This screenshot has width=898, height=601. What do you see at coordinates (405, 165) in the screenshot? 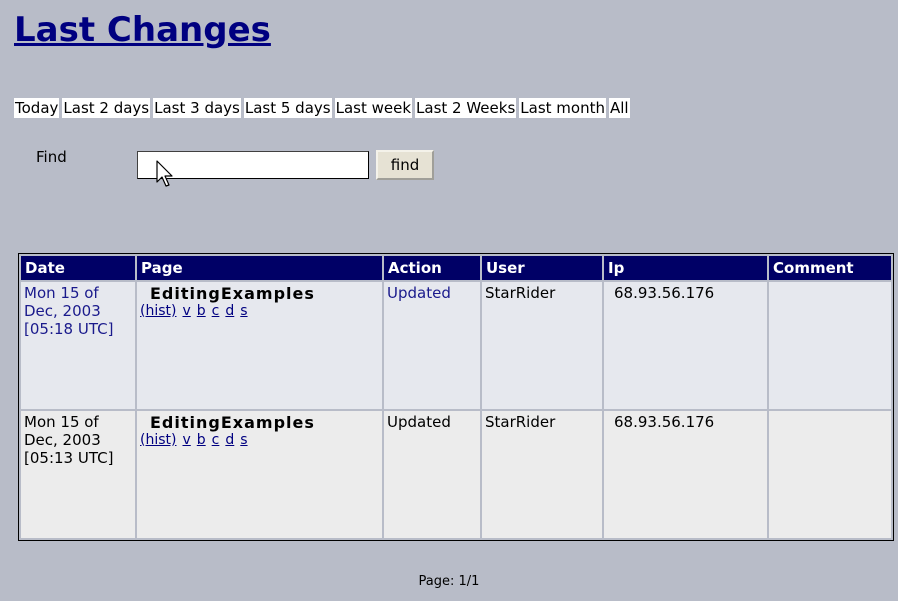
I see `find-button: find` at bounding box center [405, 165].